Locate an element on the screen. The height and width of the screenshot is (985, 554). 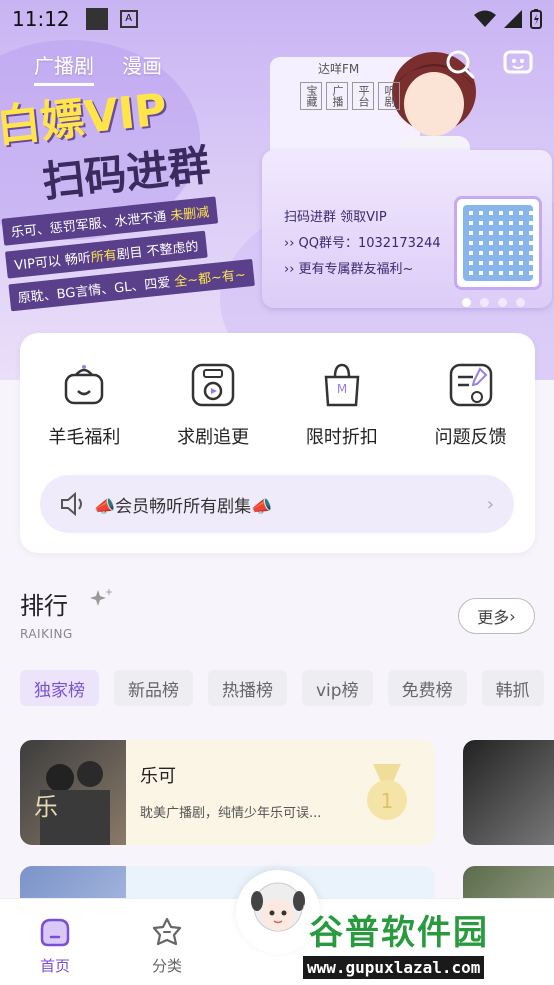
shortcut-wool-welfare: 羊毛福利 is located at coordinates (84, 405).